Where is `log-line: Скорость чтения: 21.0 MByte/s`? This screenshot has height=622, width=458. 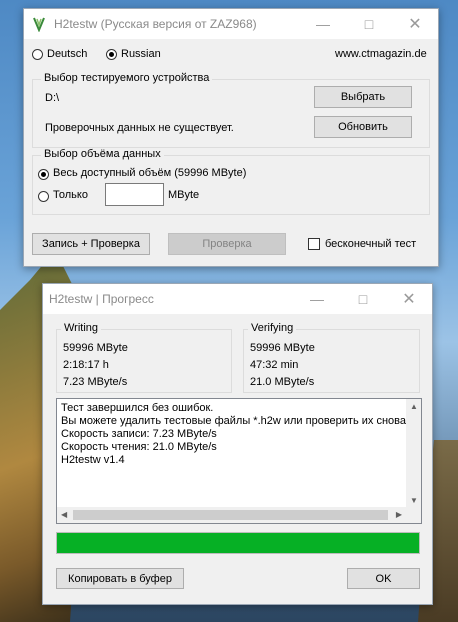
log-line: Скорость чтения: 21.0 MByte/s is located at coordinates (139, 447).